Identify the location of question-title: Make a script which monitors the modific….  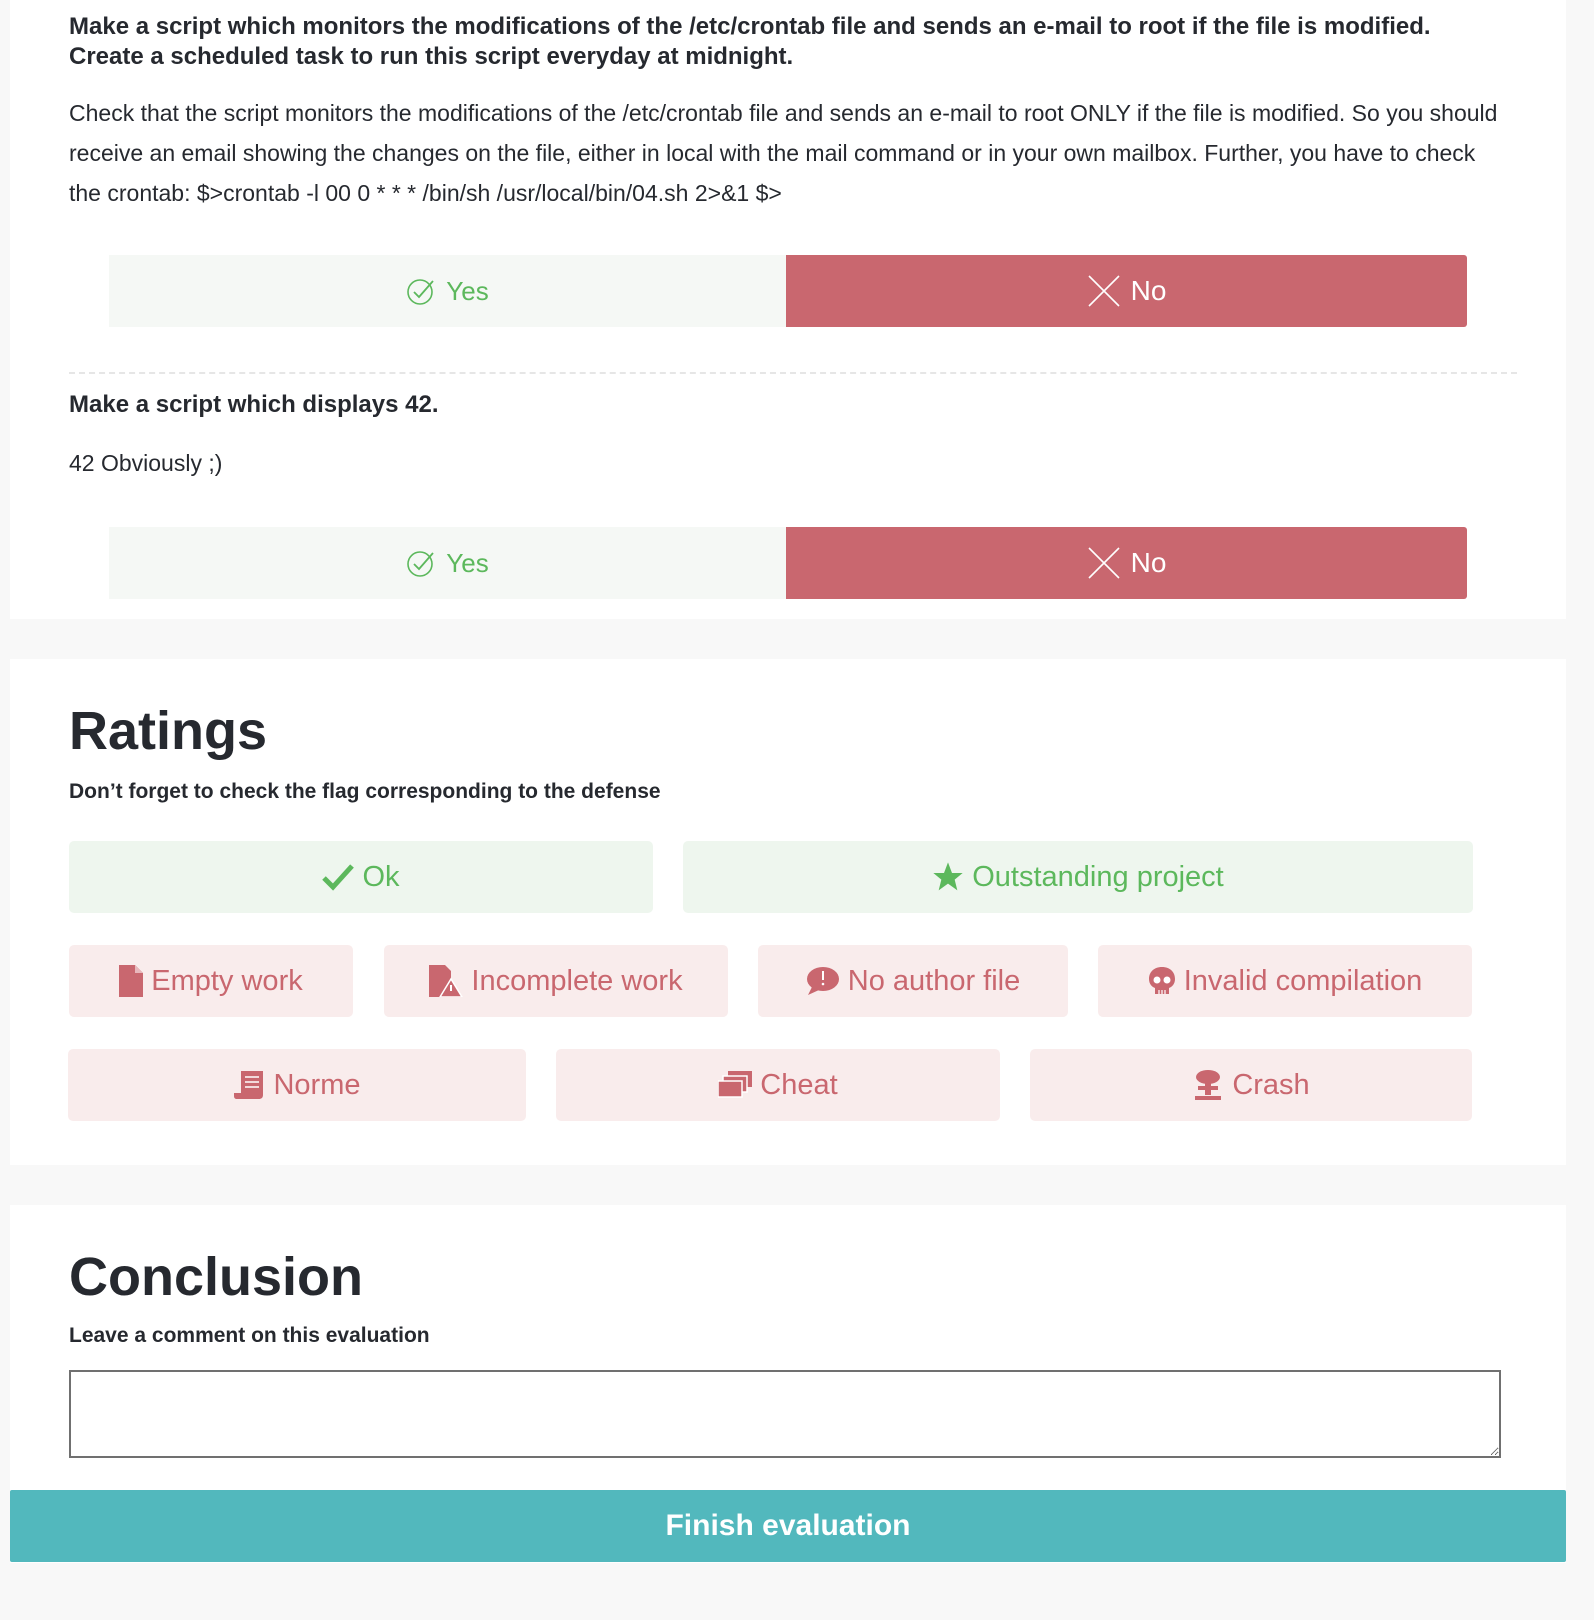
(750, 41).